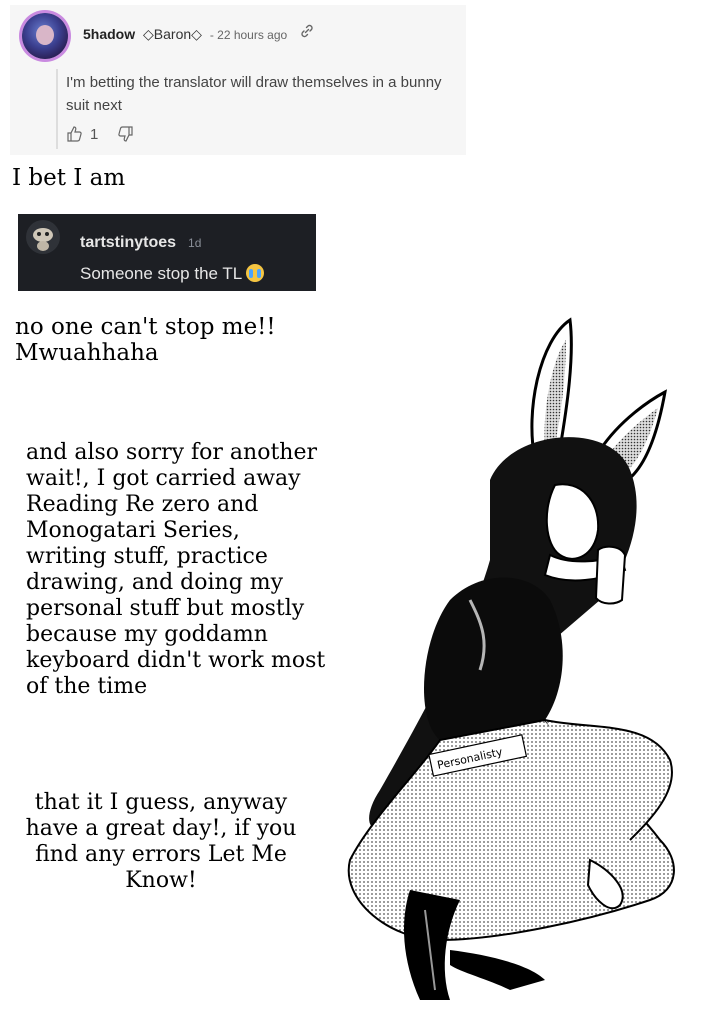 Image resolution: width=720 pixels, height=1025 pixels. I want to click on username-row: tartstinytoes 1d, so click(140, 243).